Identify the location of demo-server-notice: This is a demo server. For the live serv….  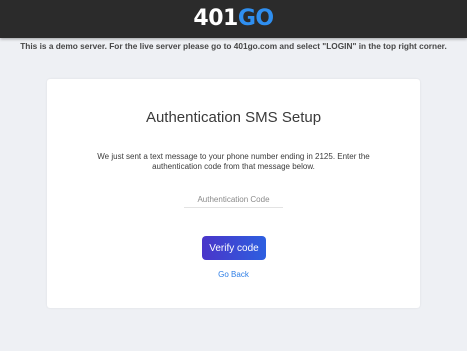
(233, 46).